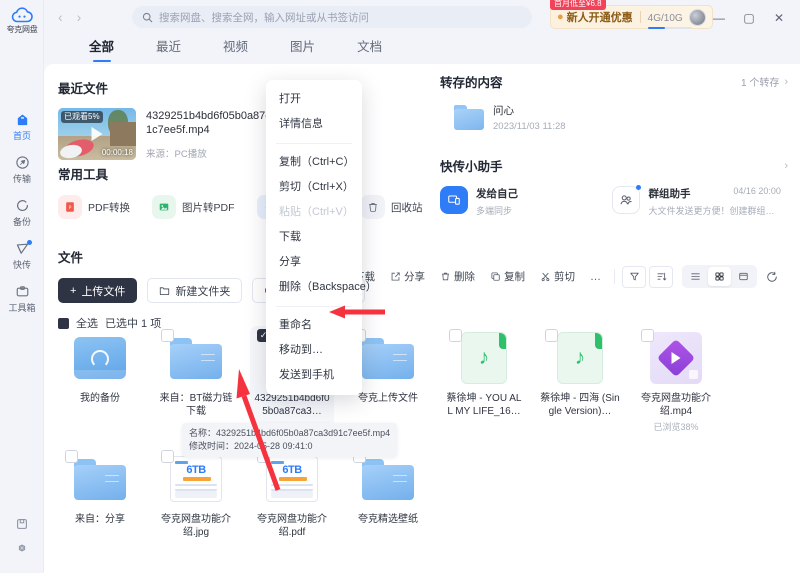 This screenshot has width=800, height=573. Describe the element at coordinates (117, 152) in the screenshot. I see `duration-label: 00:00:18` at that location.